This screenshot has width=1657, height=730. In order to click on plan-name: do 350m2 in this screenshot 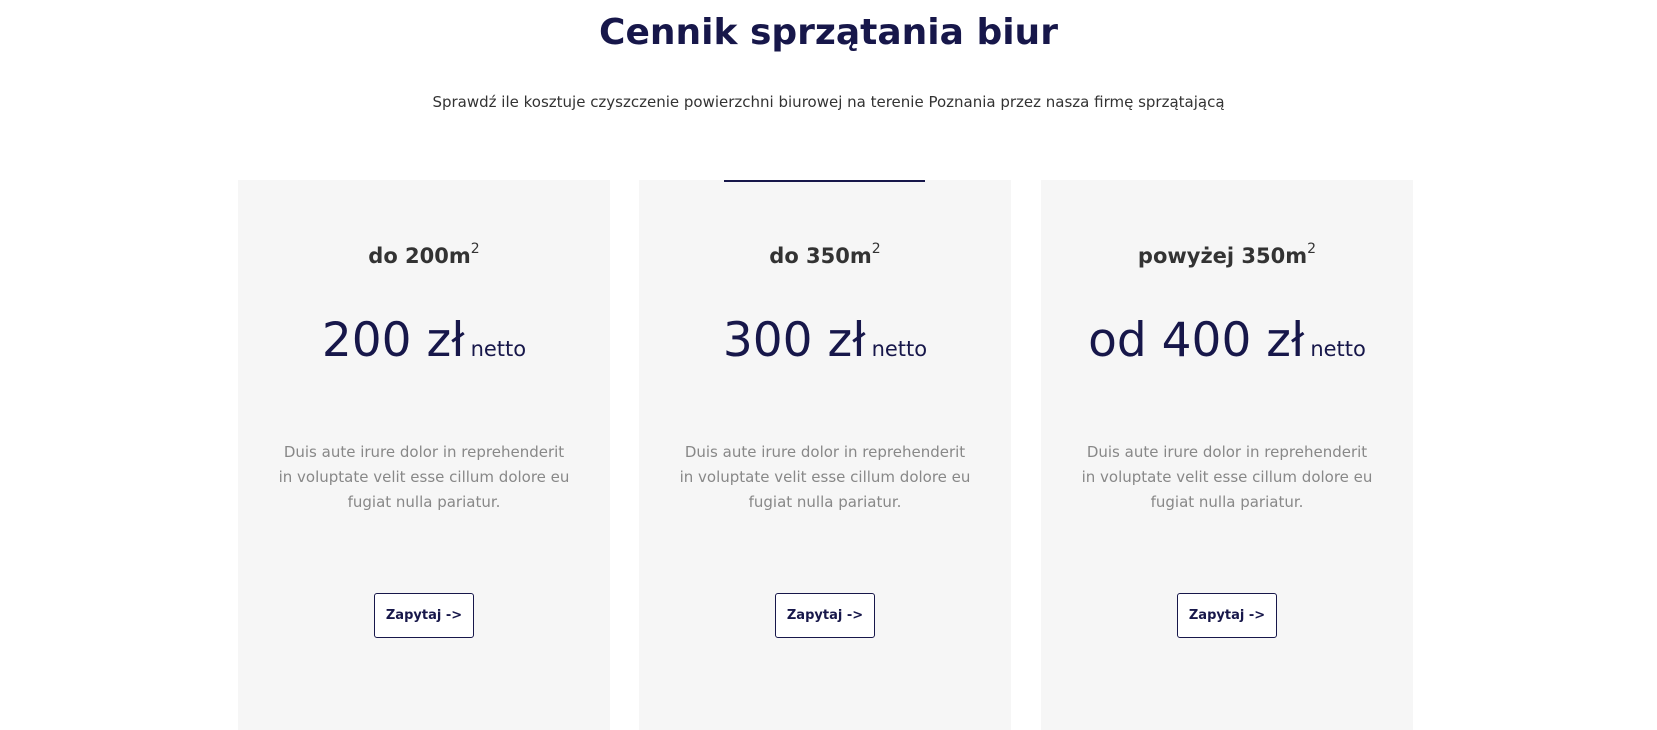, I will do `click(825, 254)`.